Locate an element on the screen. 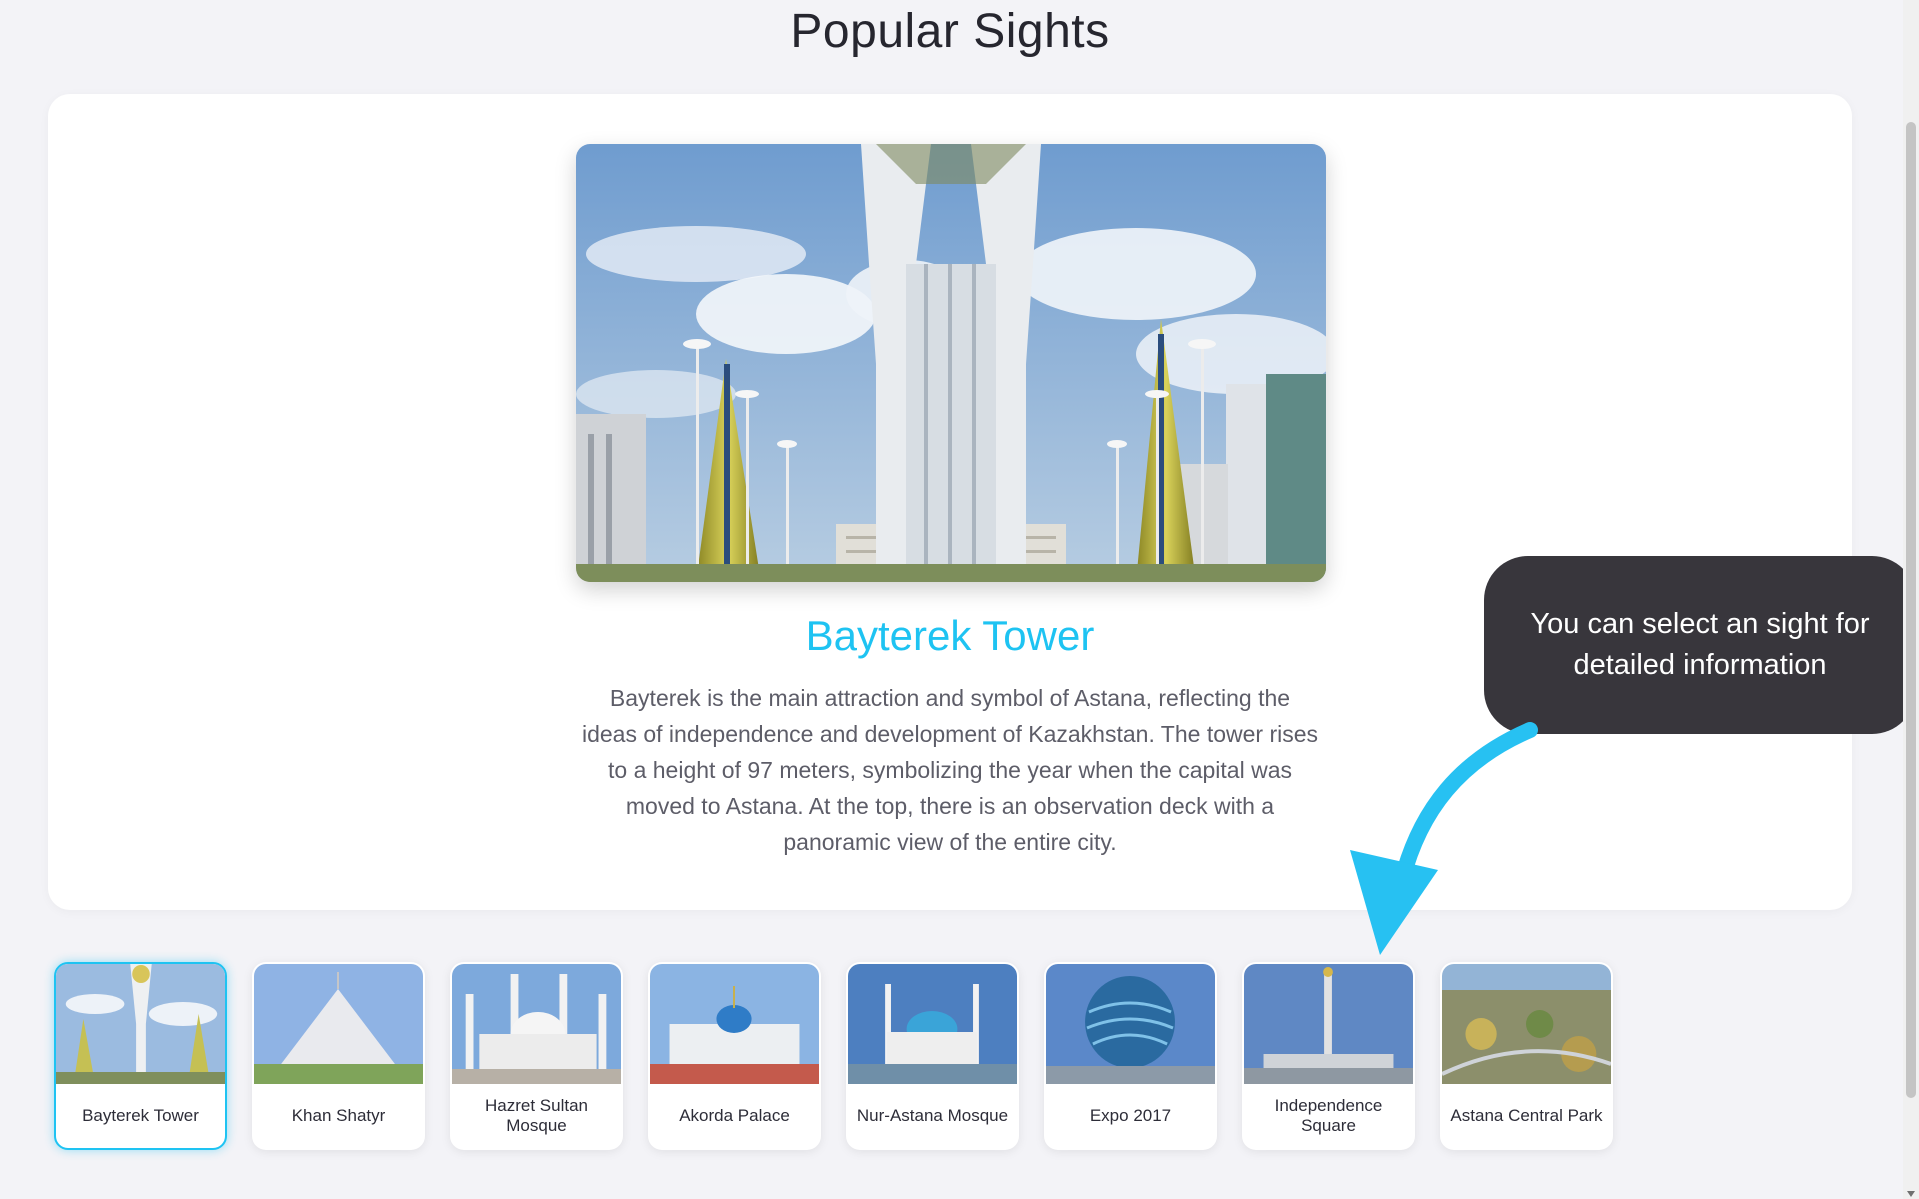 This screenshot has width=1919, height=1199. scroll-down-icon is located at coordinates (1911, 1194).